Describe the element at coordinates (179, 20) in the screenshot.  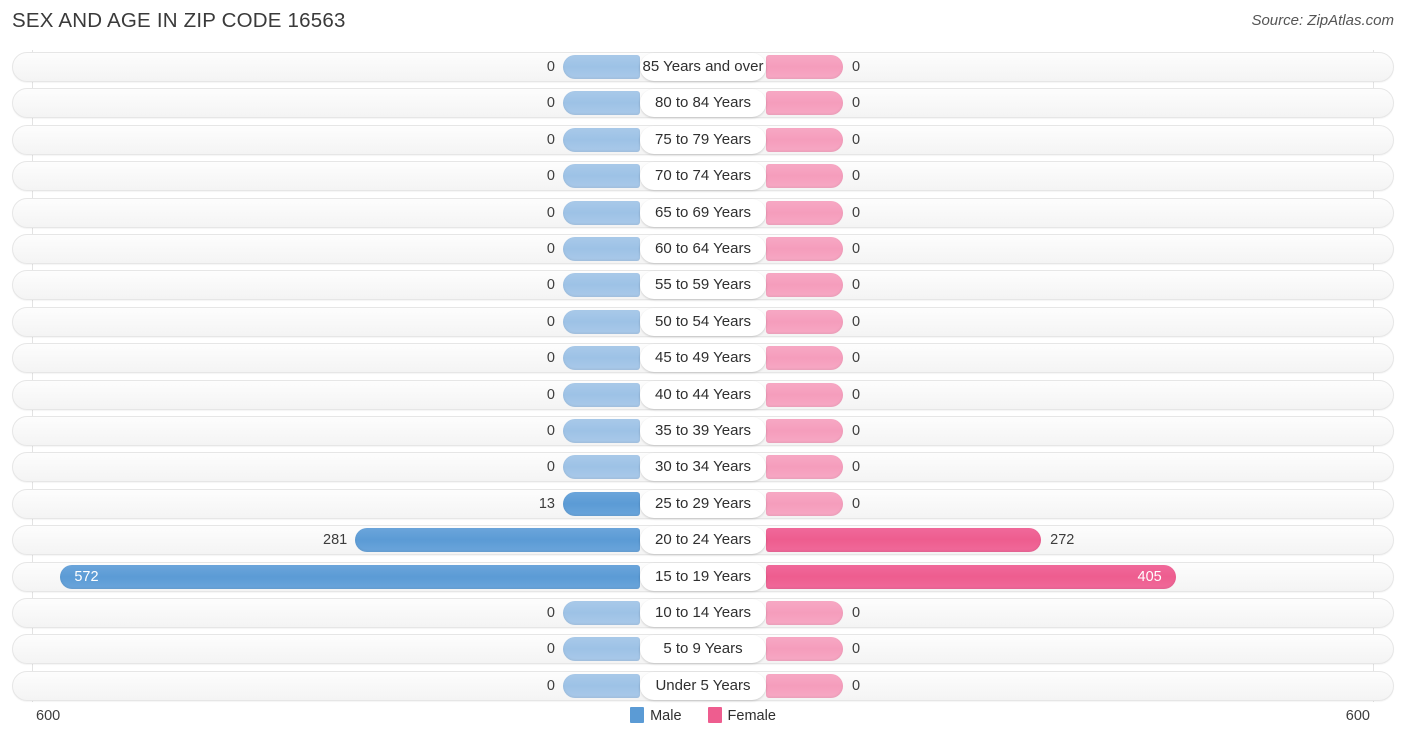
I see `page-title: SEX AND AGE IN ZIP CODE 16563` at that location.